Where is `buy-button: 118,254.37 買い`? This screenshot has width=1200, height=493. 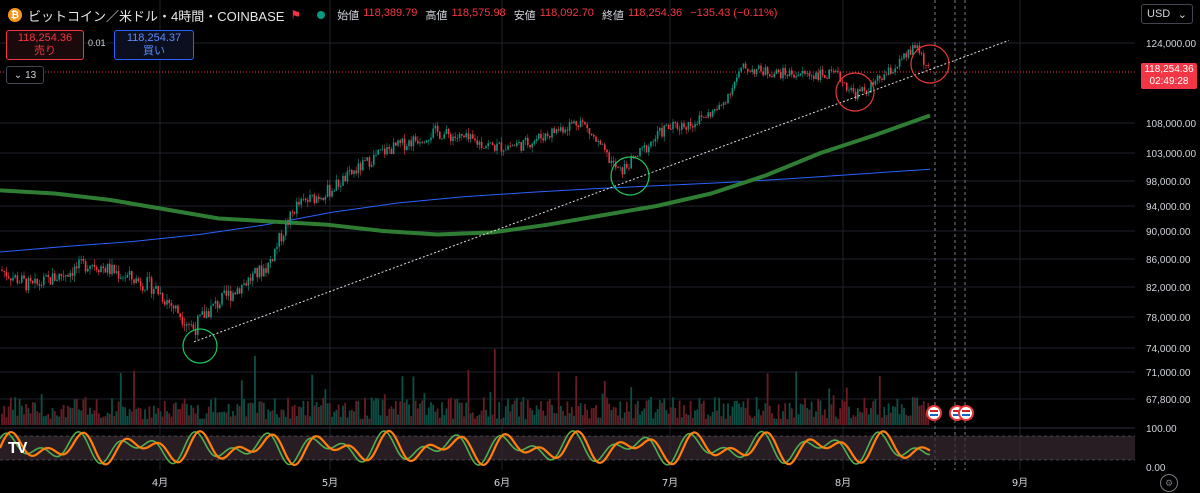 buy-button: 118,254.37 買い is located at coordinates (154, 45).